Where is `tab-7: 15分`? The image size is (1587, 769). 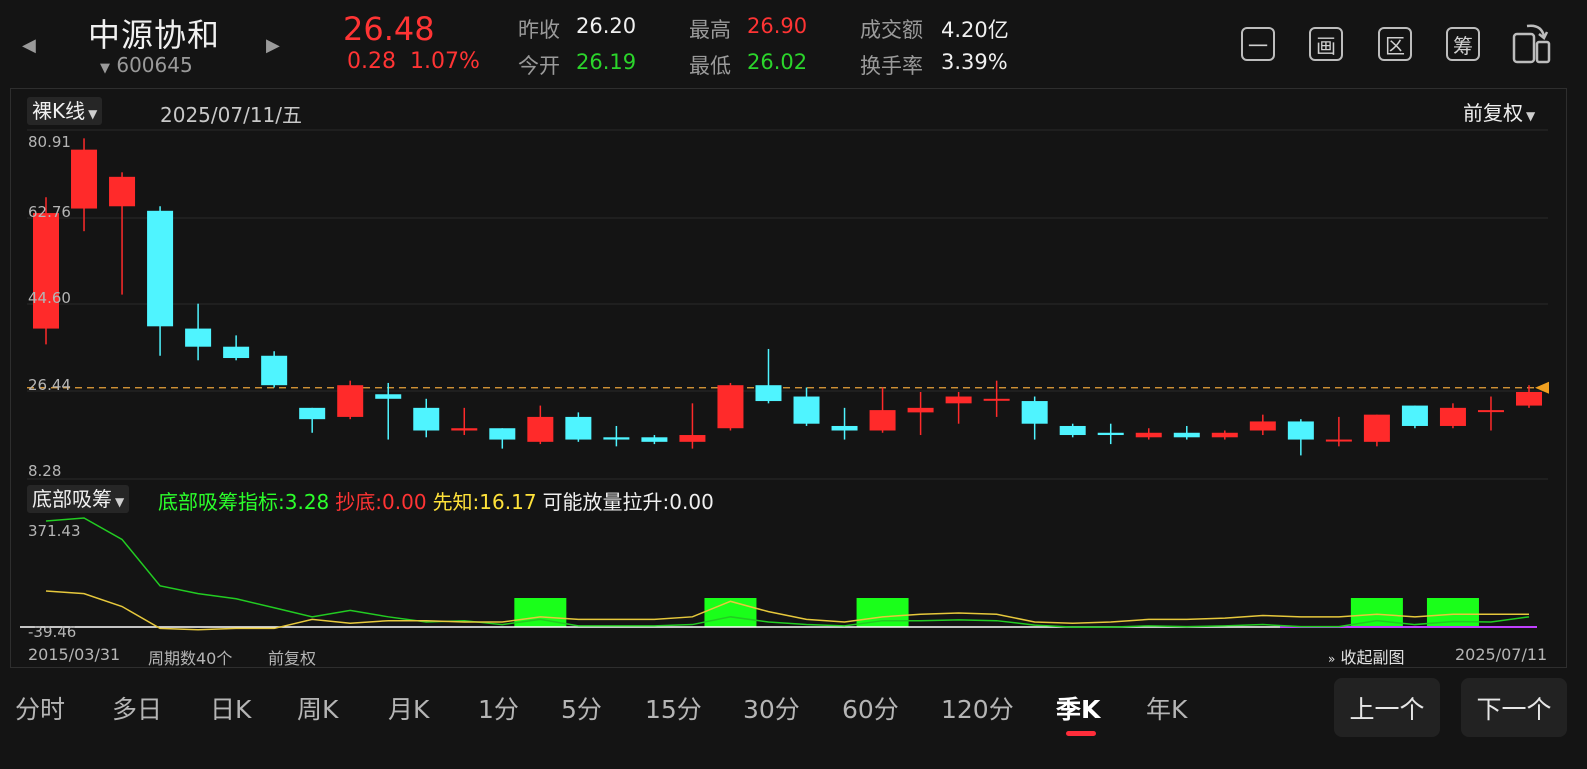 tab-7: 15分 is located at coordinates (673, 708).